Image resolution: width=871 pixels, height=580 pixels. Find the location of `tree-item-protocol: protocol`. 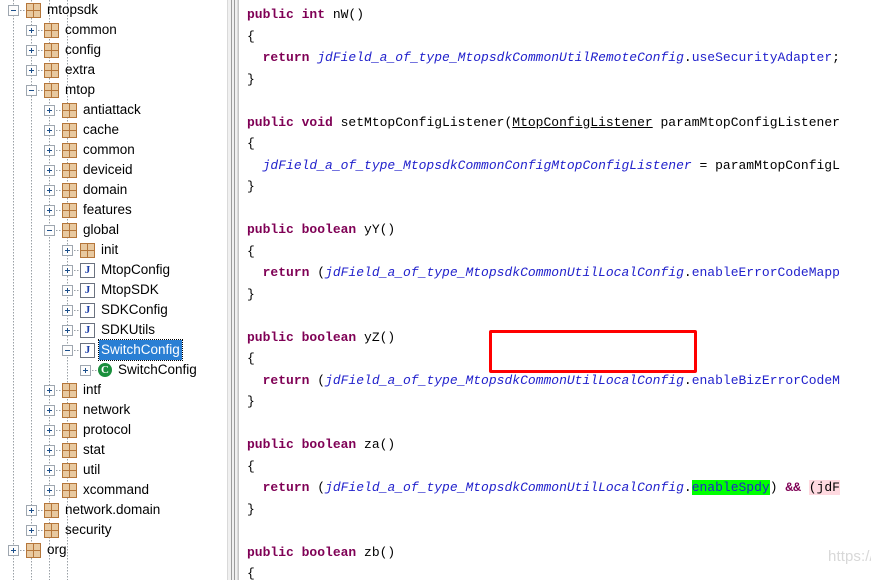

tree-item-protocol: protocol is located at coordinates (113, 430).